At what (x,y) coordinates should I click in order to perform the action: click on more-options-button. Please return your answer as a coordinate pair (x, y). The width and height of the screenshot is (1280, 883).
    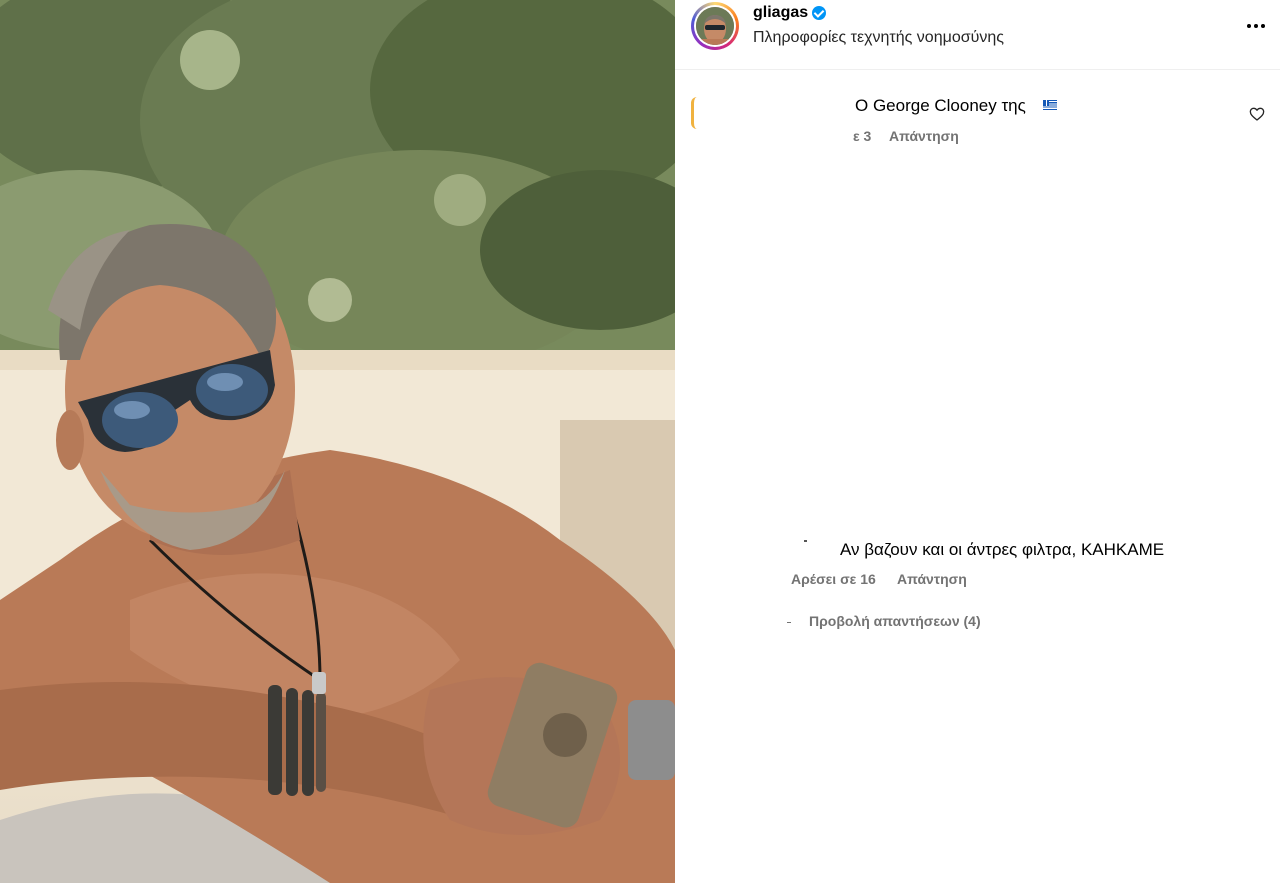
    Looking at the image, I should click on (1256, 26).